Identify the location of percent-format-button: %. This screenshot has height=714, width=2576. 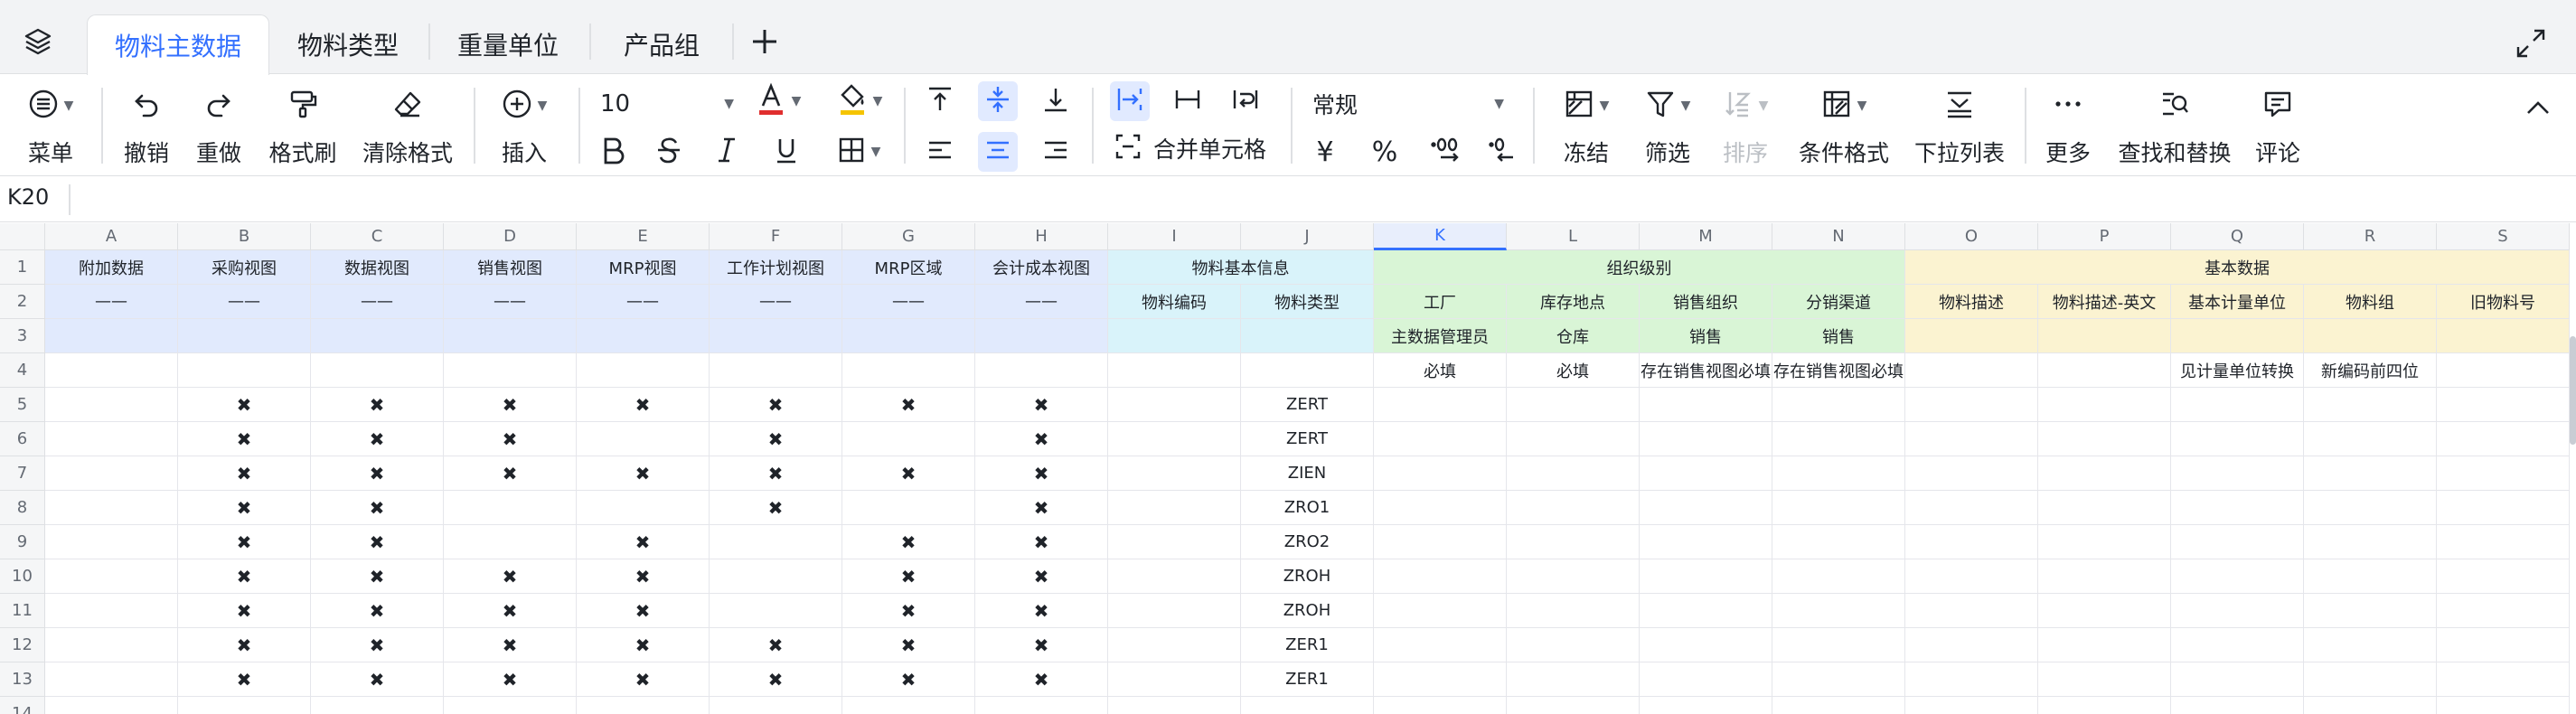
(1385, 152).